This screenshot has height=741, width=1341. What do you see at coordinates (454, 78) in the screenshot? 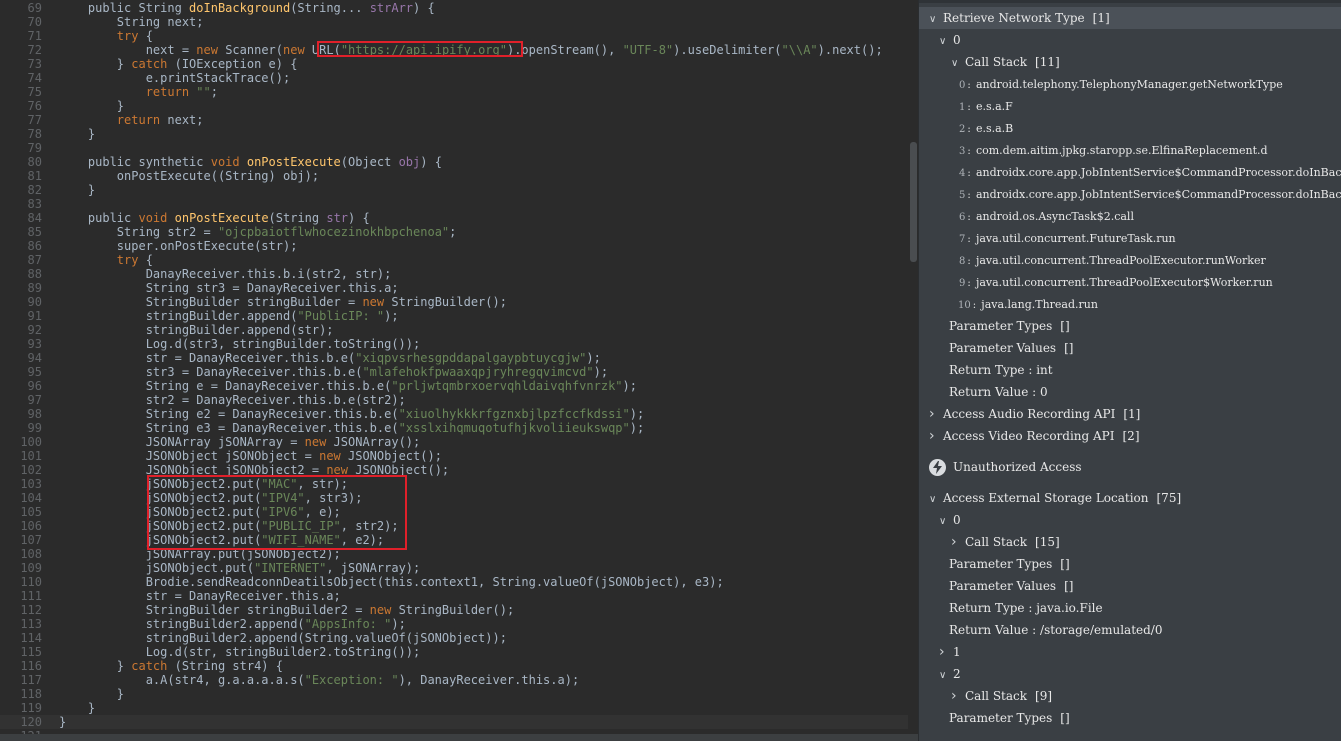
I see `code-line: 74 e.printStackTrace();` at bounding box center [454, 78].